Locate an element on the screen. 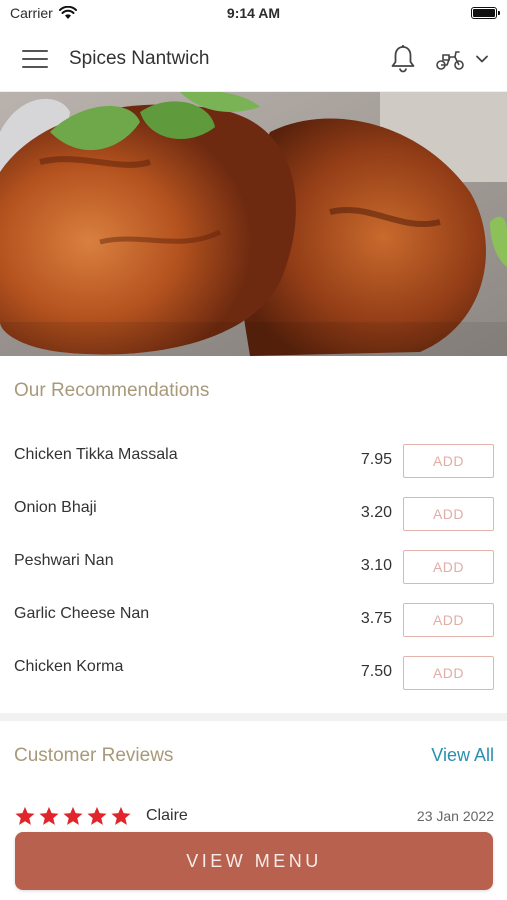  star-rating is located at coordinates (73, 816).